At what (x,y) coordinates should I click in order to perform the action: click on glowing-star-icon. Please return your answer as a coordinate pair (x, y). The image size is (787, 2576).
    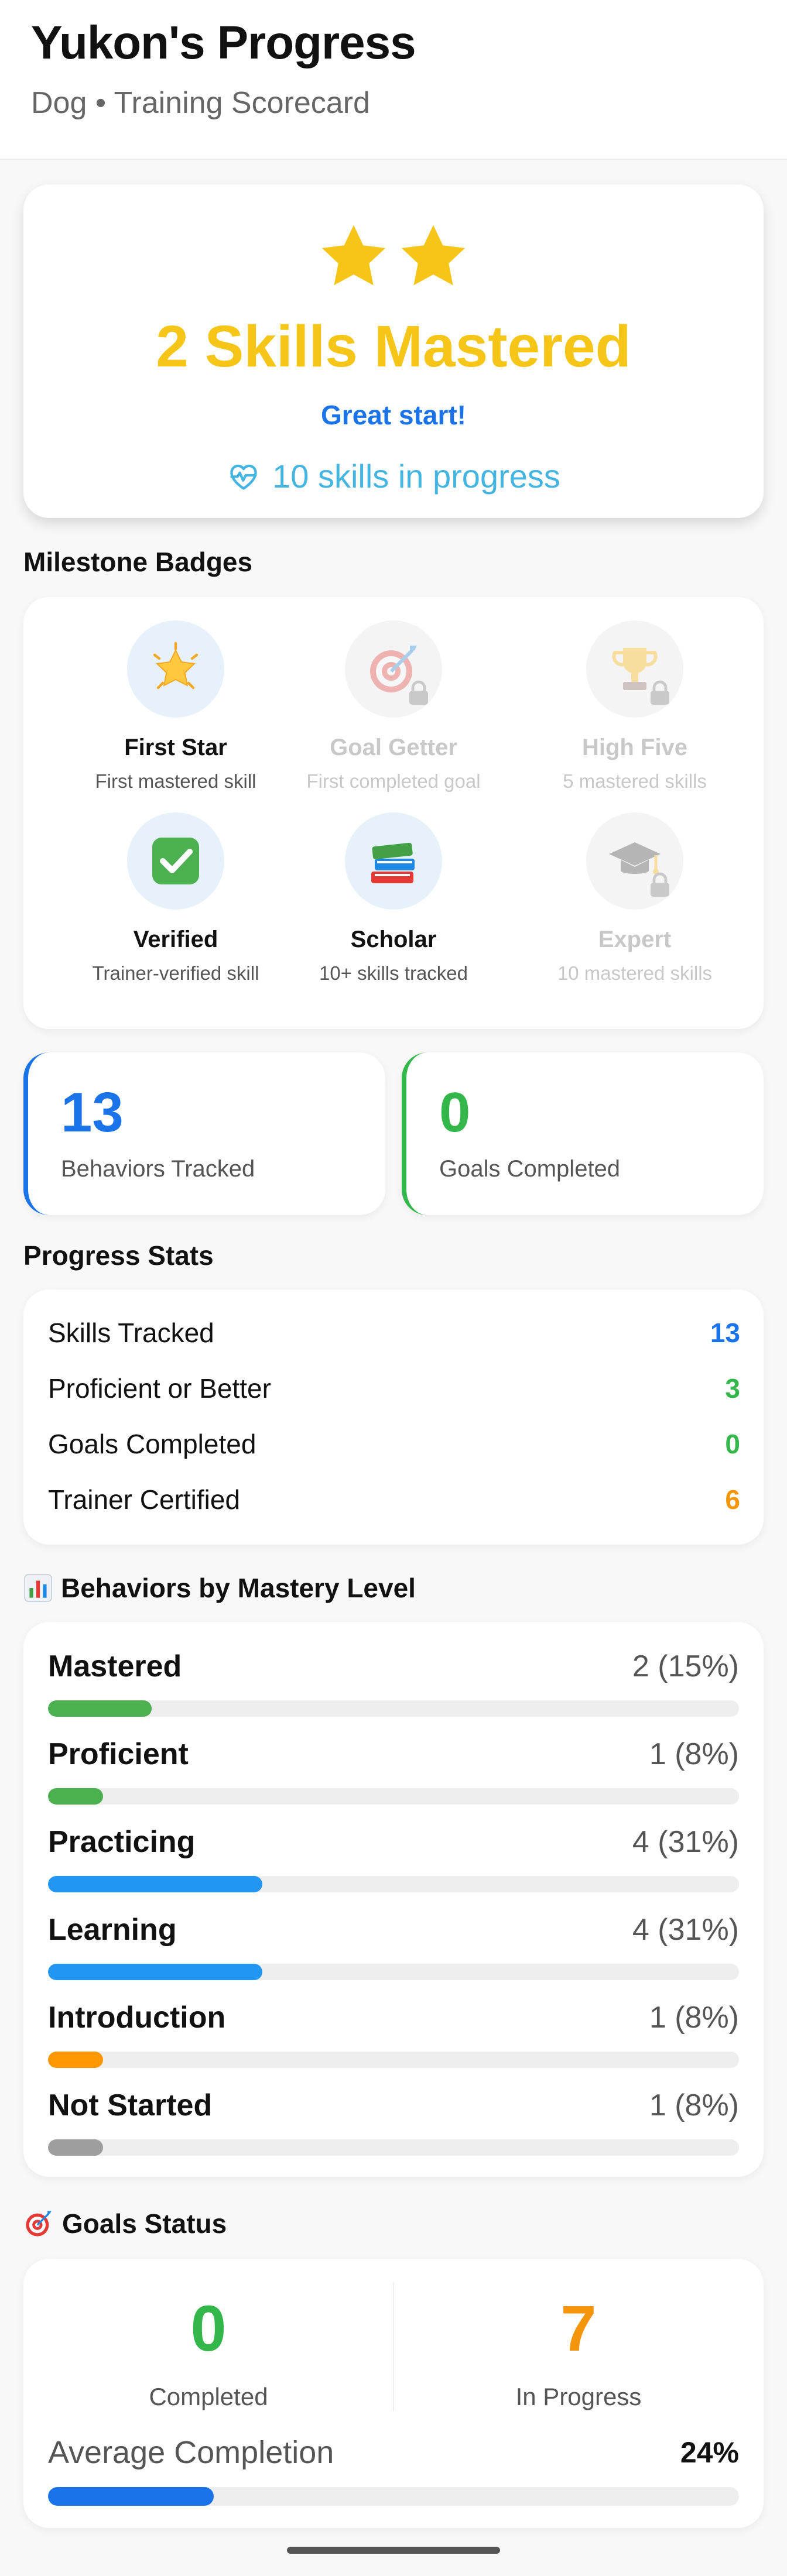
    Looking at the image, I should click on (176, 666).